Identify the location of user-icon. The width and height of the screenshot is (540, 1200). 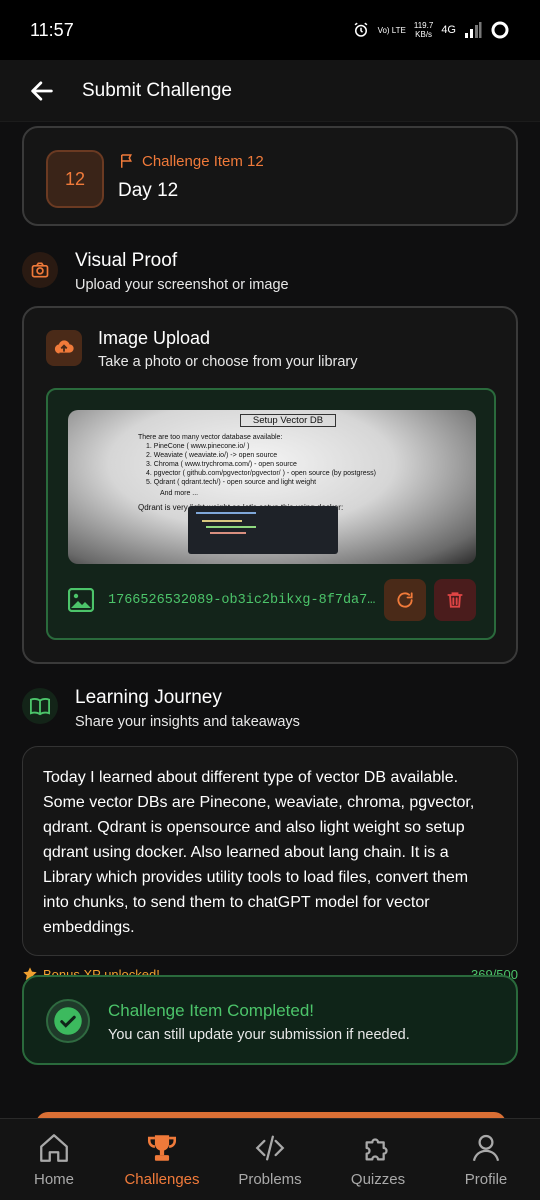
(486, 1148).